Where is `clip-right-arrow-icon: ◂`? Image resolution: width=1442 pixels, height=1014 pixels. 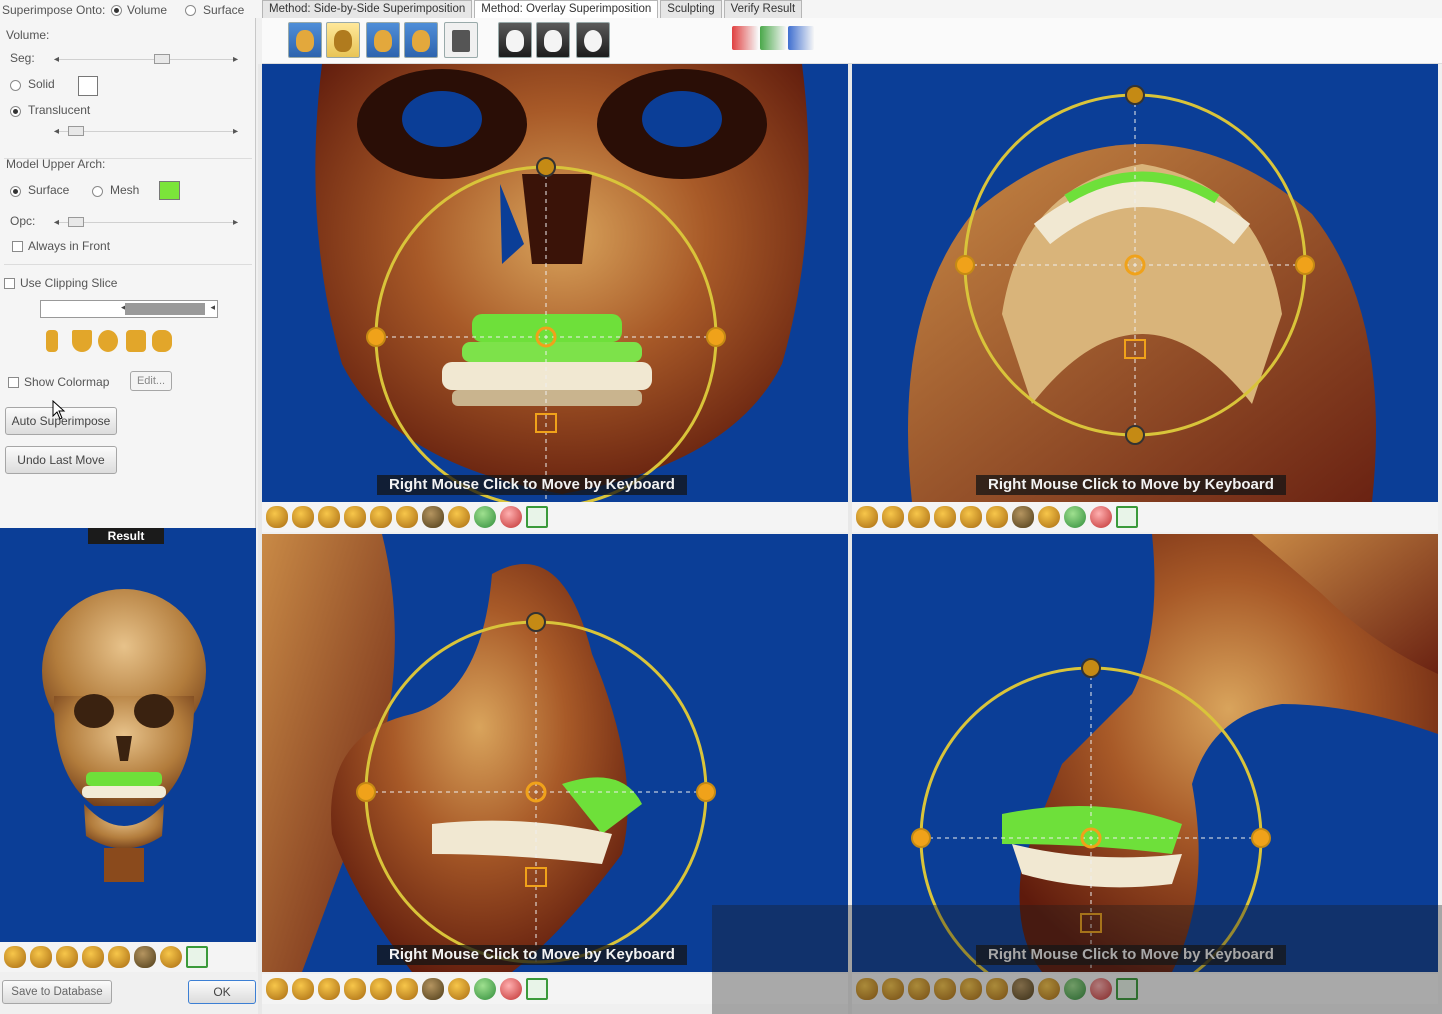 clip-right-arrow-icon: ◂ is located at coordinates (212, 307).